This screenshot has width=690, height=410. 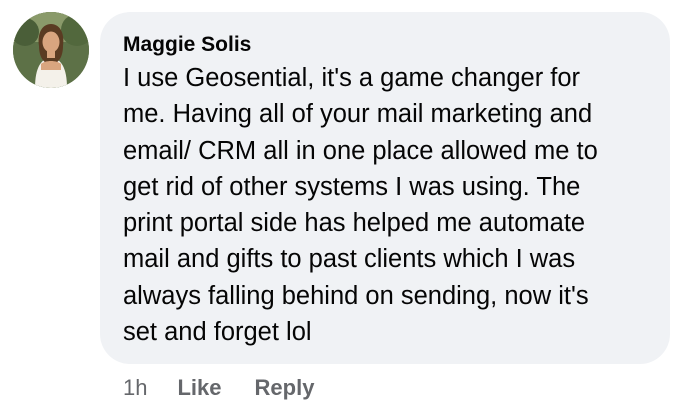 I want to click on author-name: Maggie Solis, so click(x=384, y=45).